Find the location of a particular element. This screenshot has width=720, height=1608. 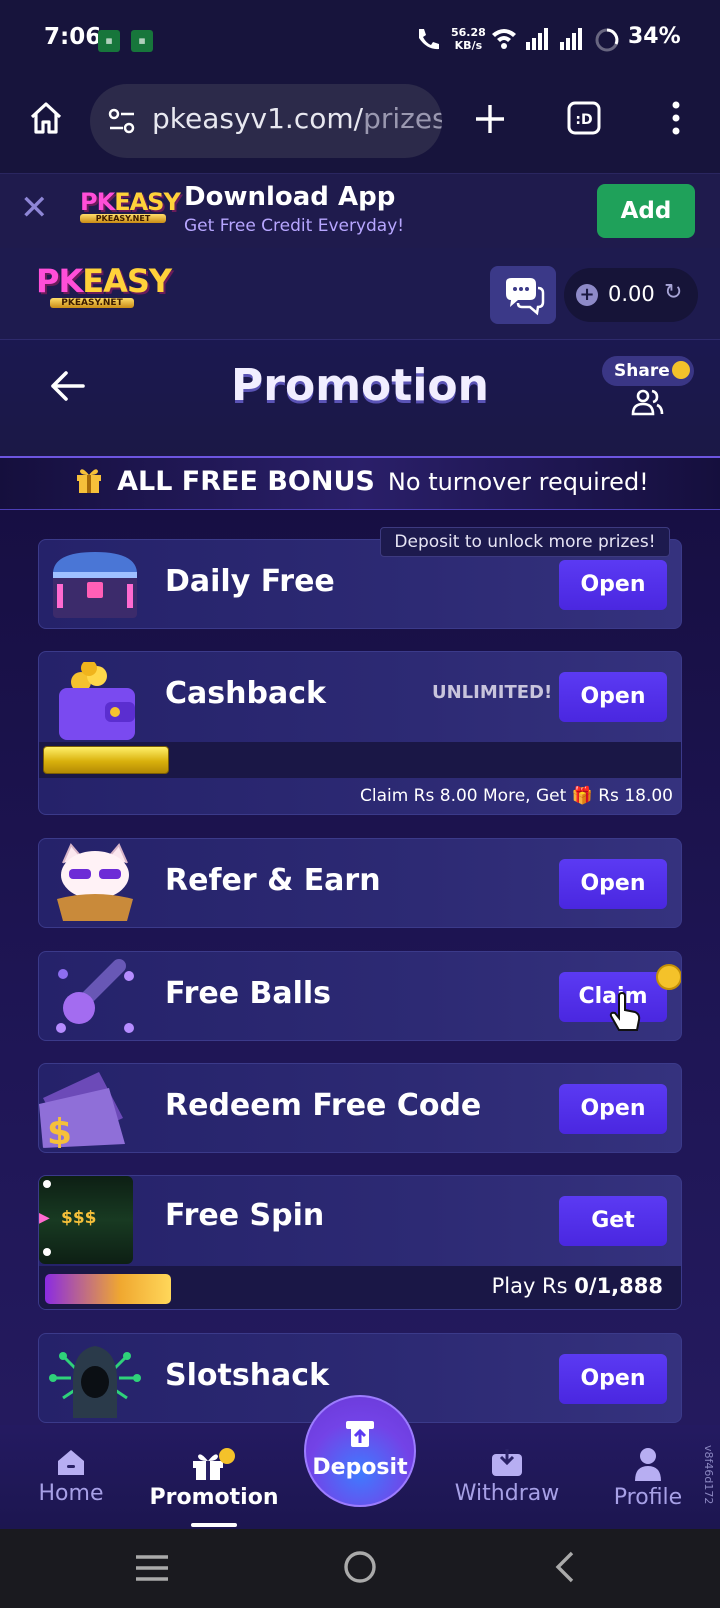

network-speed: 56.28 KB/s is located at coordinates (468, 39).